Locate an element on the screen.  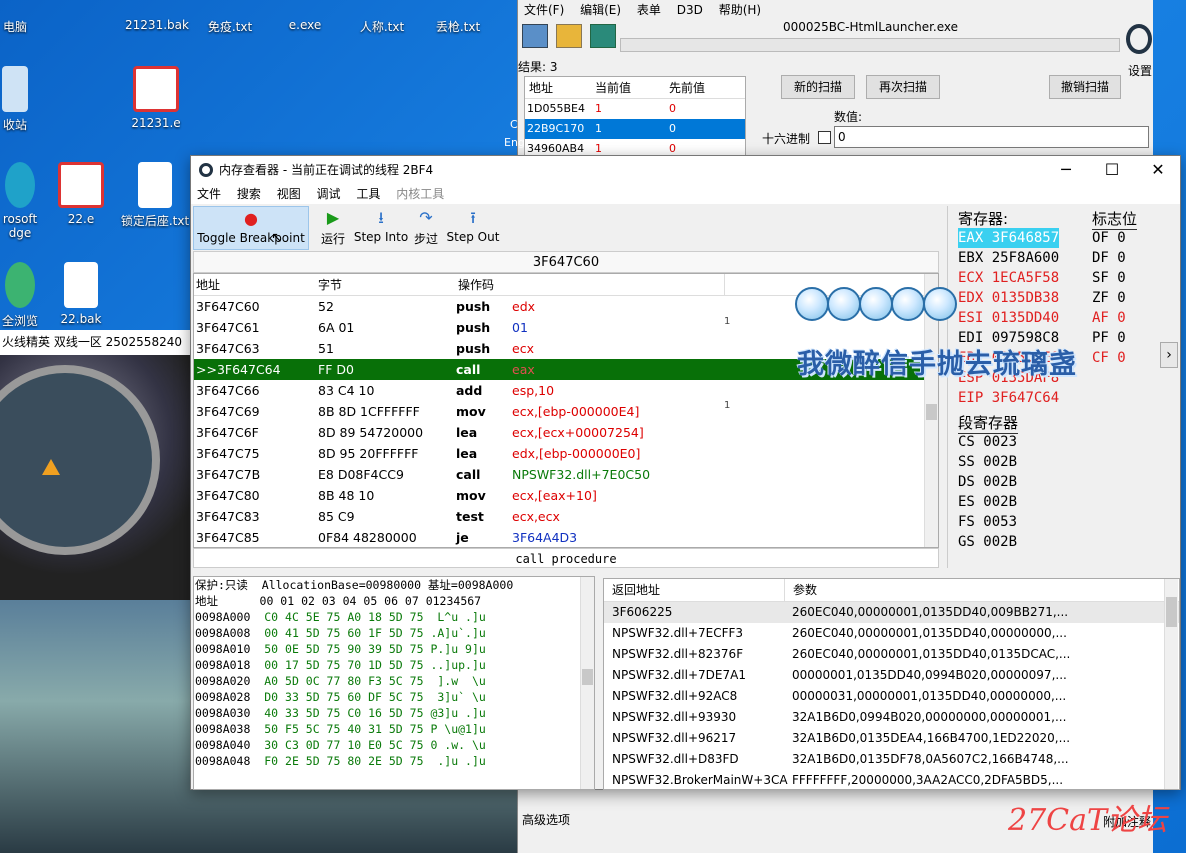
dis-row: 3F647C80 8B 48 10 mov ecx,[eax+10] is located at coordinates (566, 495).